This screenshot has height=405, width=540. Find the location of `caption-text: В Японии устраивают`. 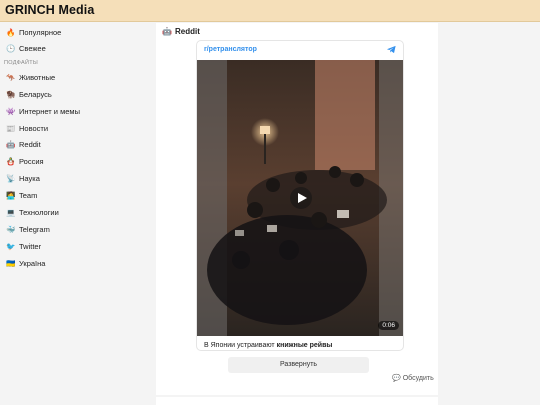

caption-text: В Японии устраивают is located at coordinates (240, 345).